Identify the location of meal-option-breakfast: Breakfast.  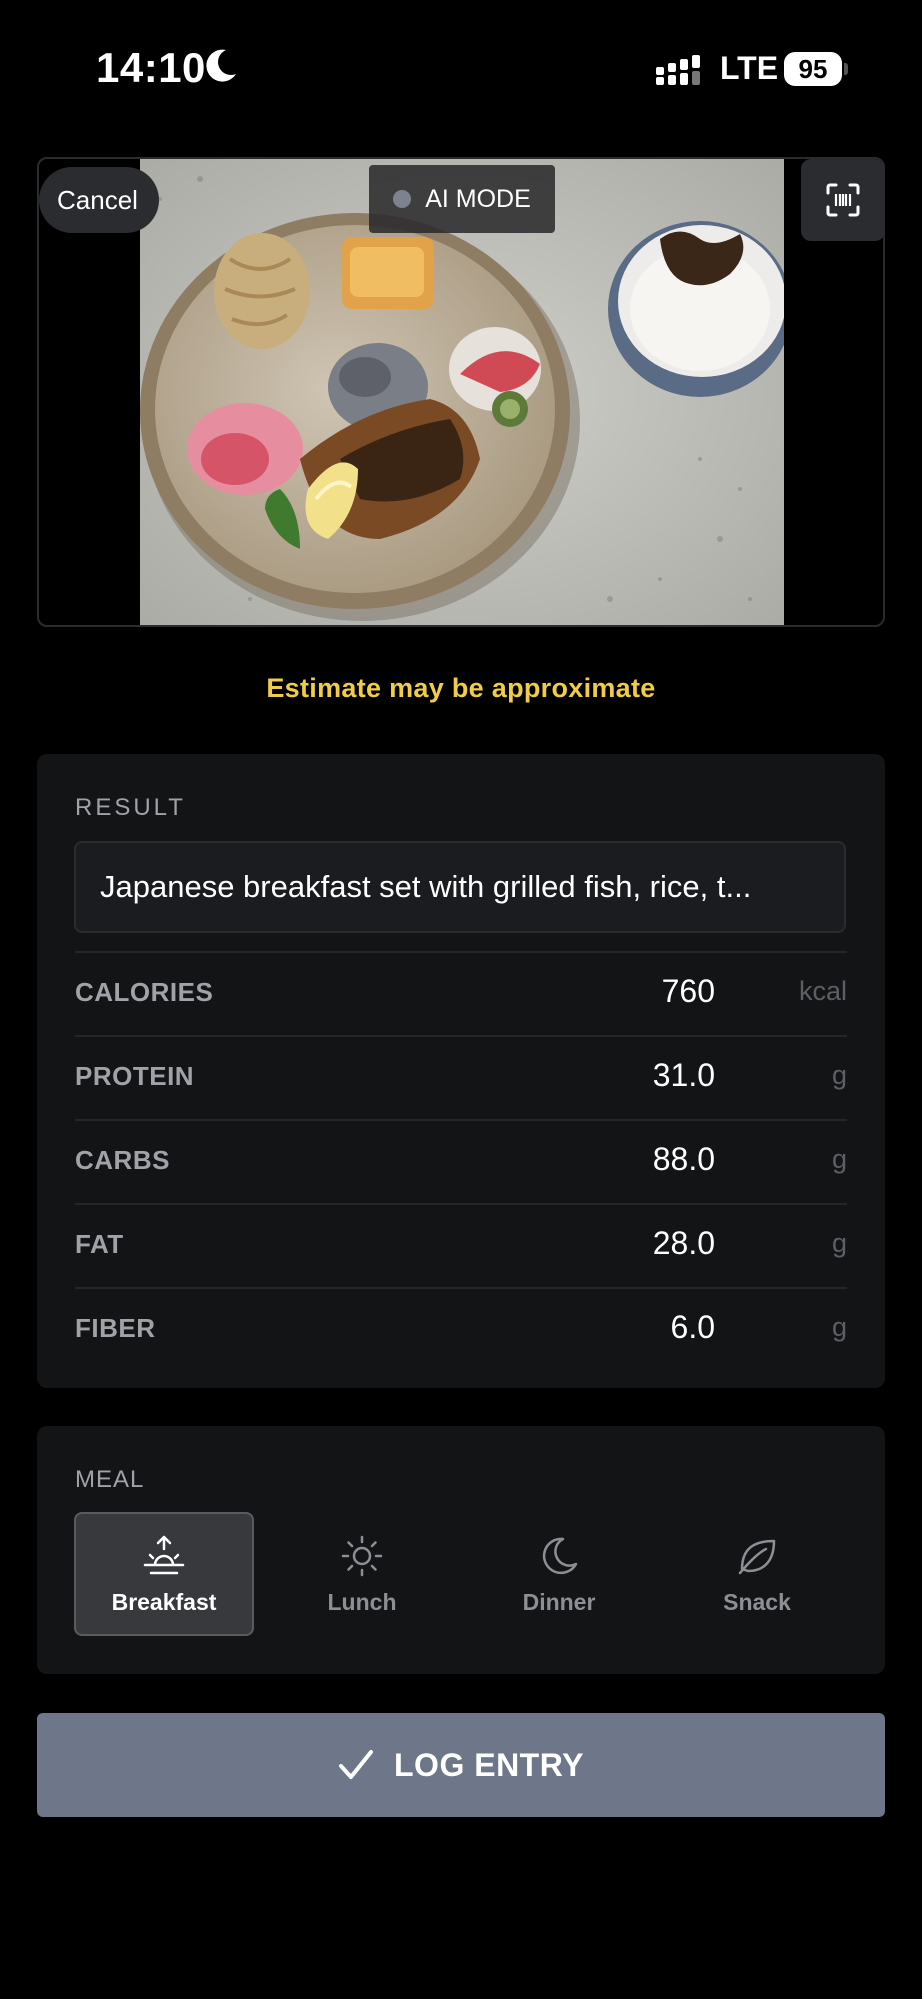
(164, 1574).